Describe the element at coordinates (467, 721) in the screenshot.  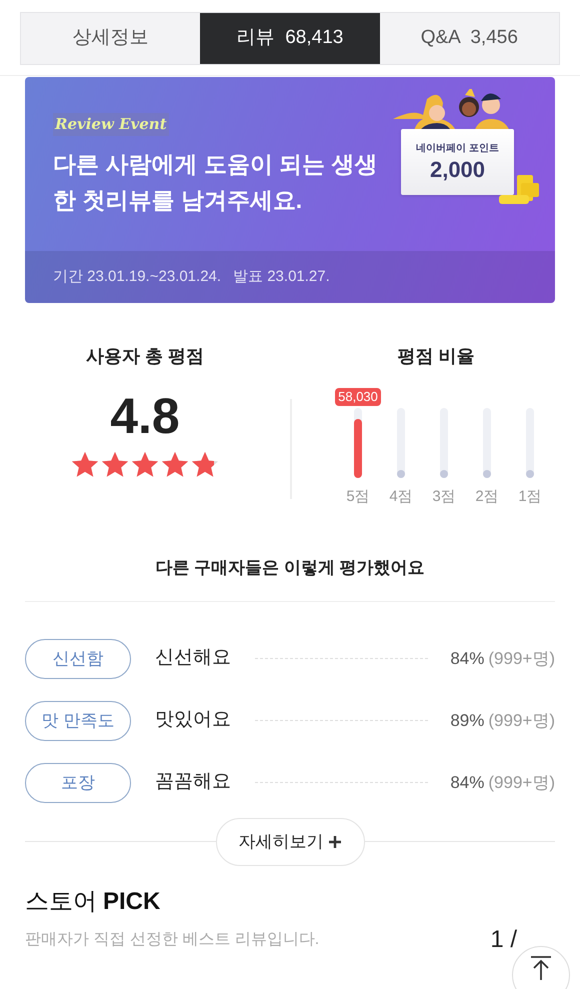
I see `percentage: 89%` at that location.